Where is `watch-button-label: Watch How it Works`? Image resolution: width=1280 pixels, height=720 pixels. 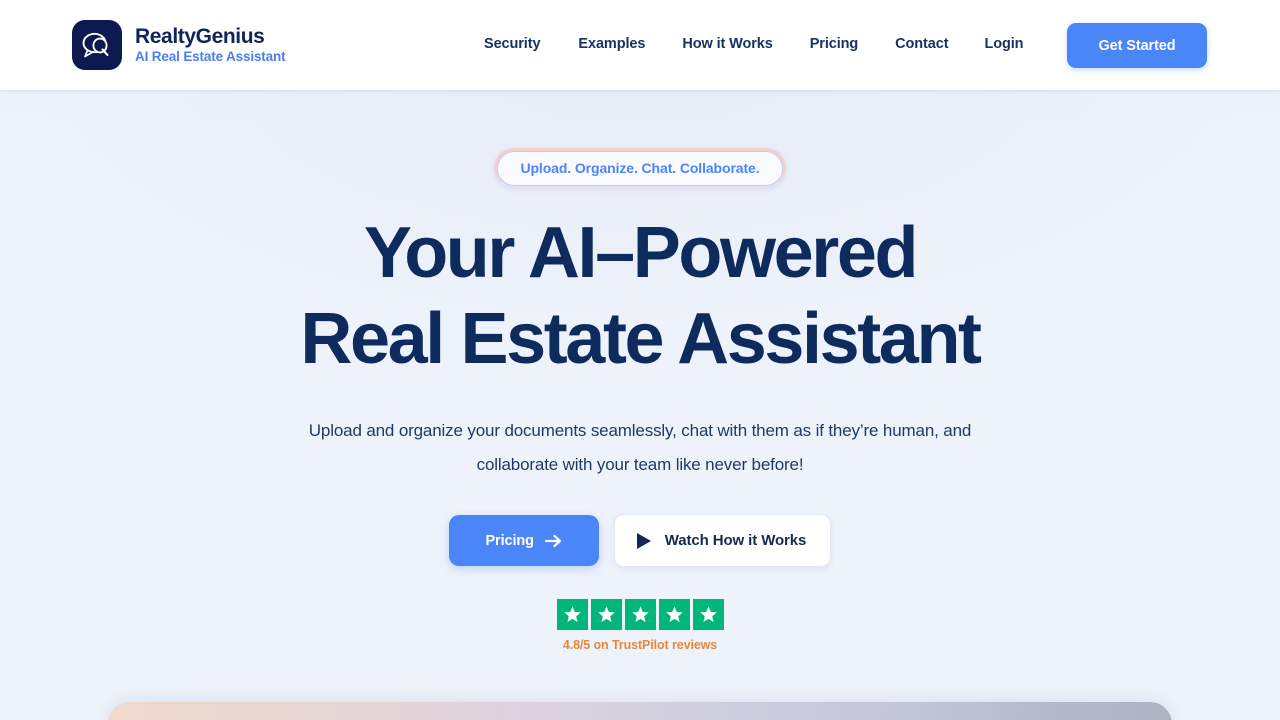 watch-button-label: Watch How it Works is located at coordinates (735, 541).